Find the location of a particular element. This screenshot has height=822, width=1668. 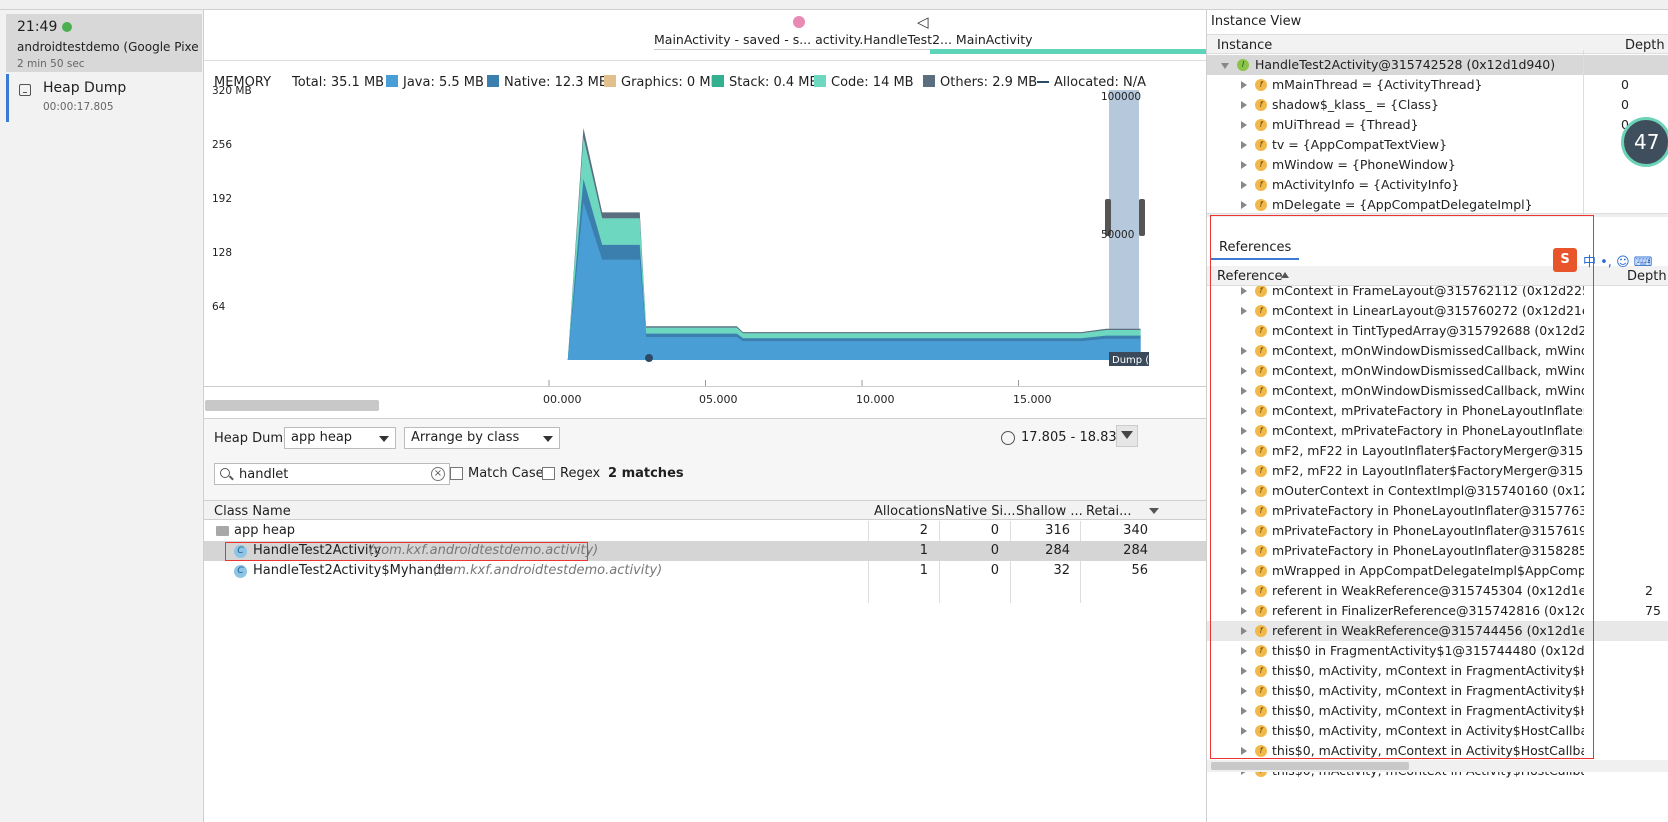

activity-active-bar is located at coordinates (1068, 51).